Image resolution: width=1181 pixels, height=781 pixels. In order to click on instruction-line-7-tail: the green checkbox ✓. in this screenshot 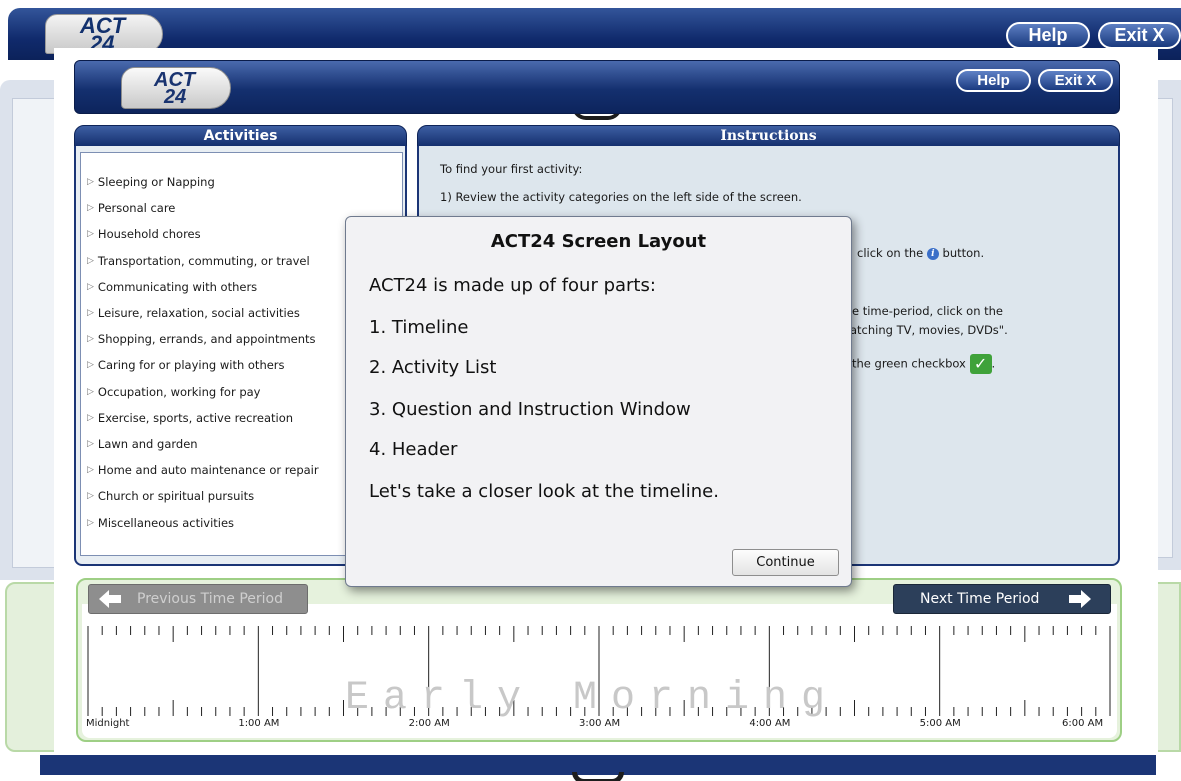, I will do `click(923, 364)`.